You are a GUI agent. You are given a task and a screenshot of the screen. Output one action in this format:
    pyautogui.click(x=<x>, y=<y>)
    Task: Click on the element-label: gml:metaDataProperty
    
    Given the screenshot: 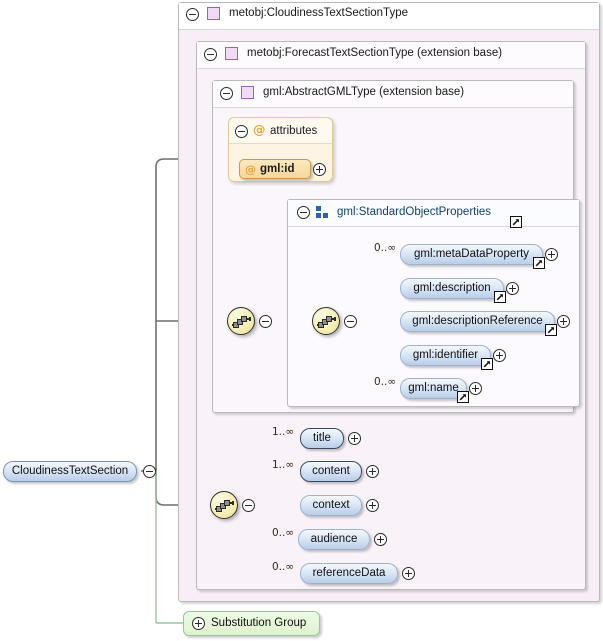 What is the action you would take?
    pyautogui.click(x=471, y=254)
    